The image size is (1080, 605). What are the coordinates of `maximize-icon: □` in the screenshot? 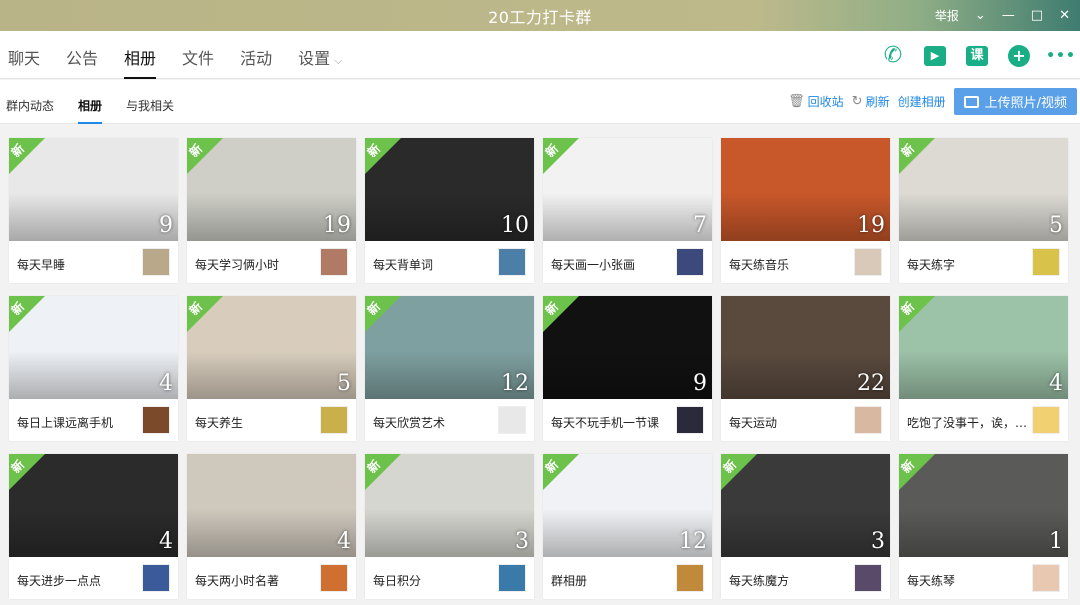 It's located at (1037, 15).